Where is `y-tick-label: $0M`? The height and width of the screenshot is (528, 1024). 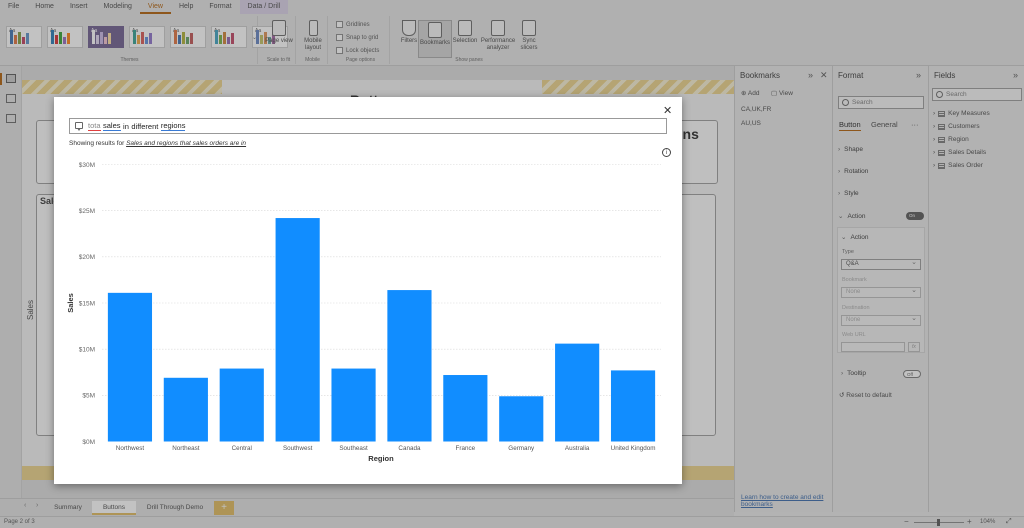
y-tick-label: $0M is located at coordinates (88, 442).